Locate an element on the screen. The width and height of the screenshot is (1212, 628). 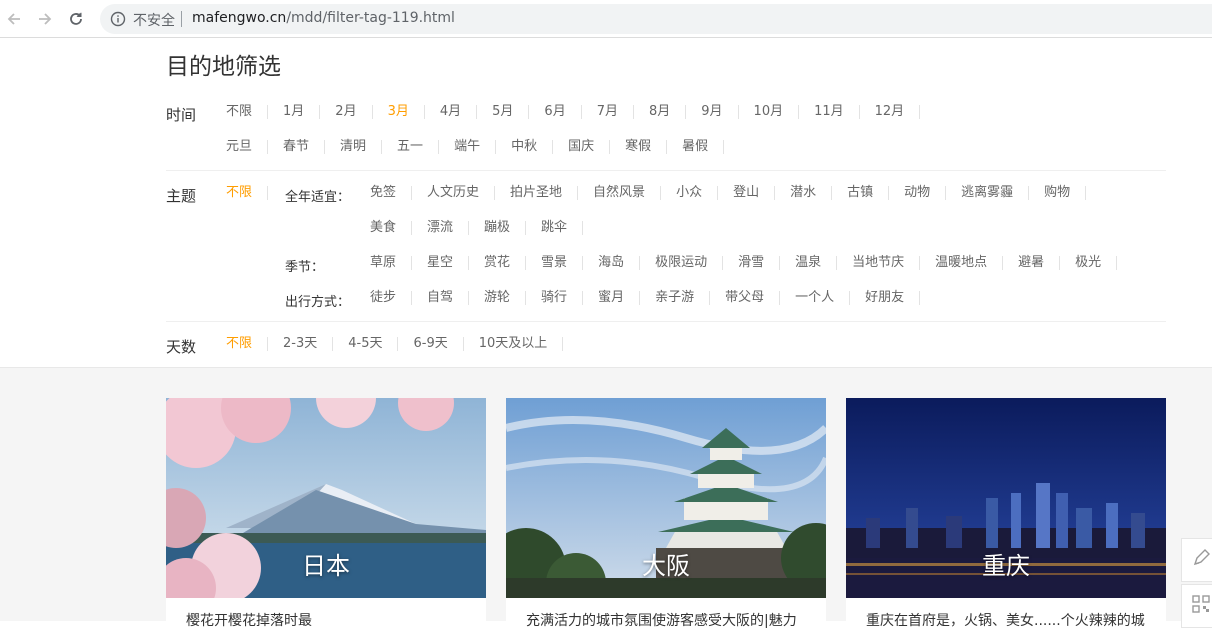
insecure-label: 不安全 is located at coordinates (154, 21).